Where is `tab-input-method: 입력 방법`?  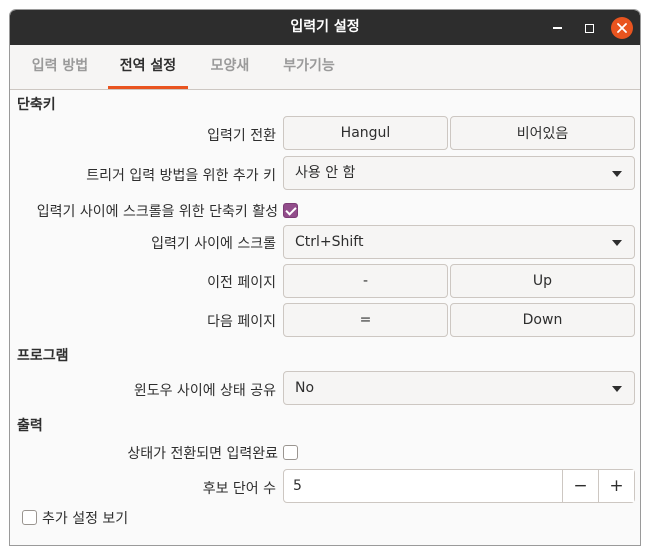
tab-input-method: 입력 방법 is located at coordinates (60, 67).